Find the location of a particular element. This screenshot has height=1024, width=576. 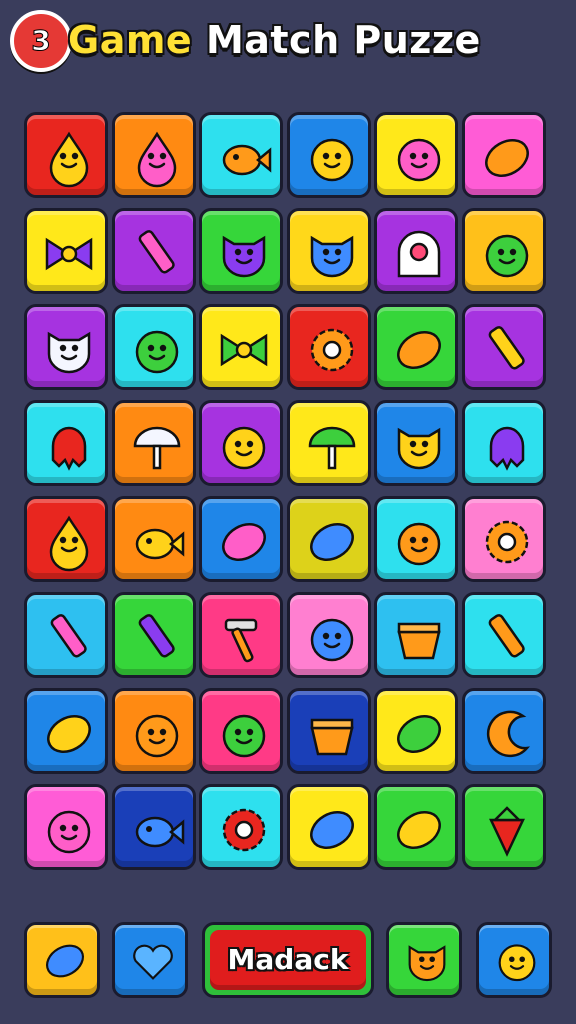

main-action-button-label: Madack is located at coordinates (288, 959).